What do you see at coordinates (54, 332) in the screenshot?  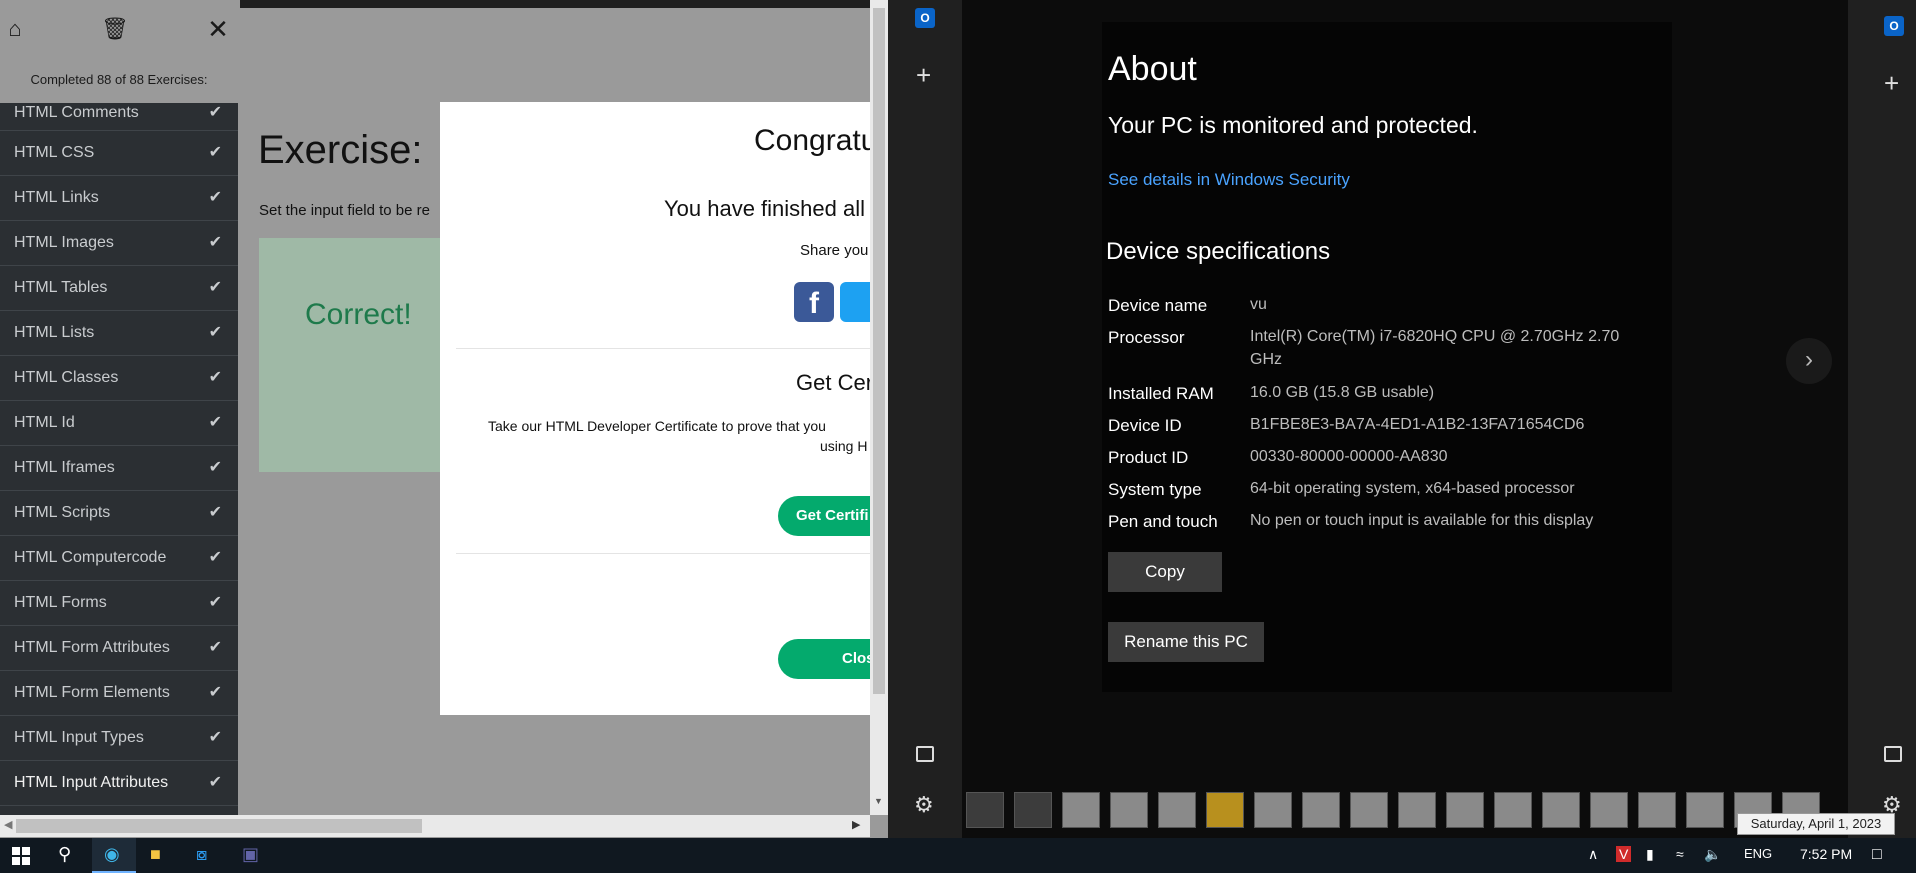 I see `lesson-label: HTML Lists` at bounding box center [54, 332].